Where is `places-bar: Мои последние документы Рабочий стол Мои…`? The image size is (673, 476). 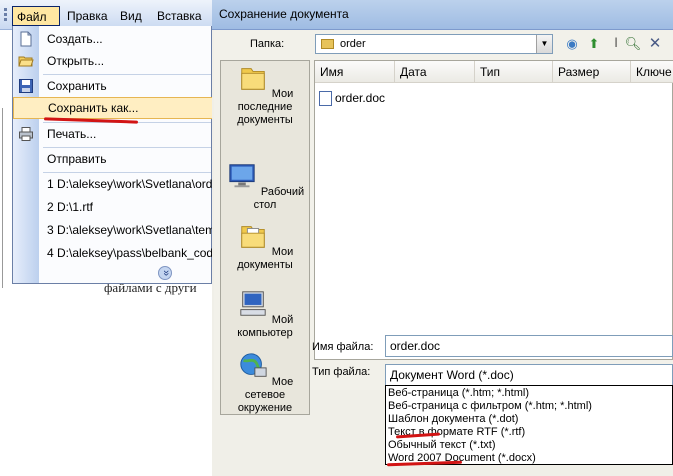 places-bar: Мои последние документы Рабочий стол Мои… is located at coordinates (265, 237).